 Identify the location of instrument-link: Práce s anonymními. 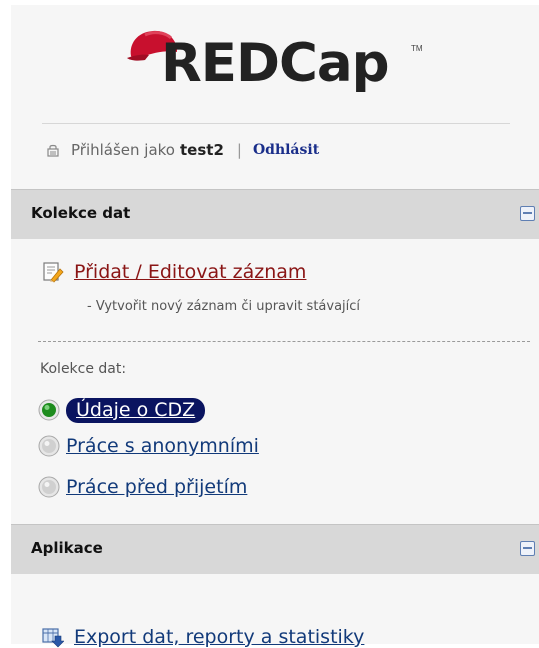
(162, 446).